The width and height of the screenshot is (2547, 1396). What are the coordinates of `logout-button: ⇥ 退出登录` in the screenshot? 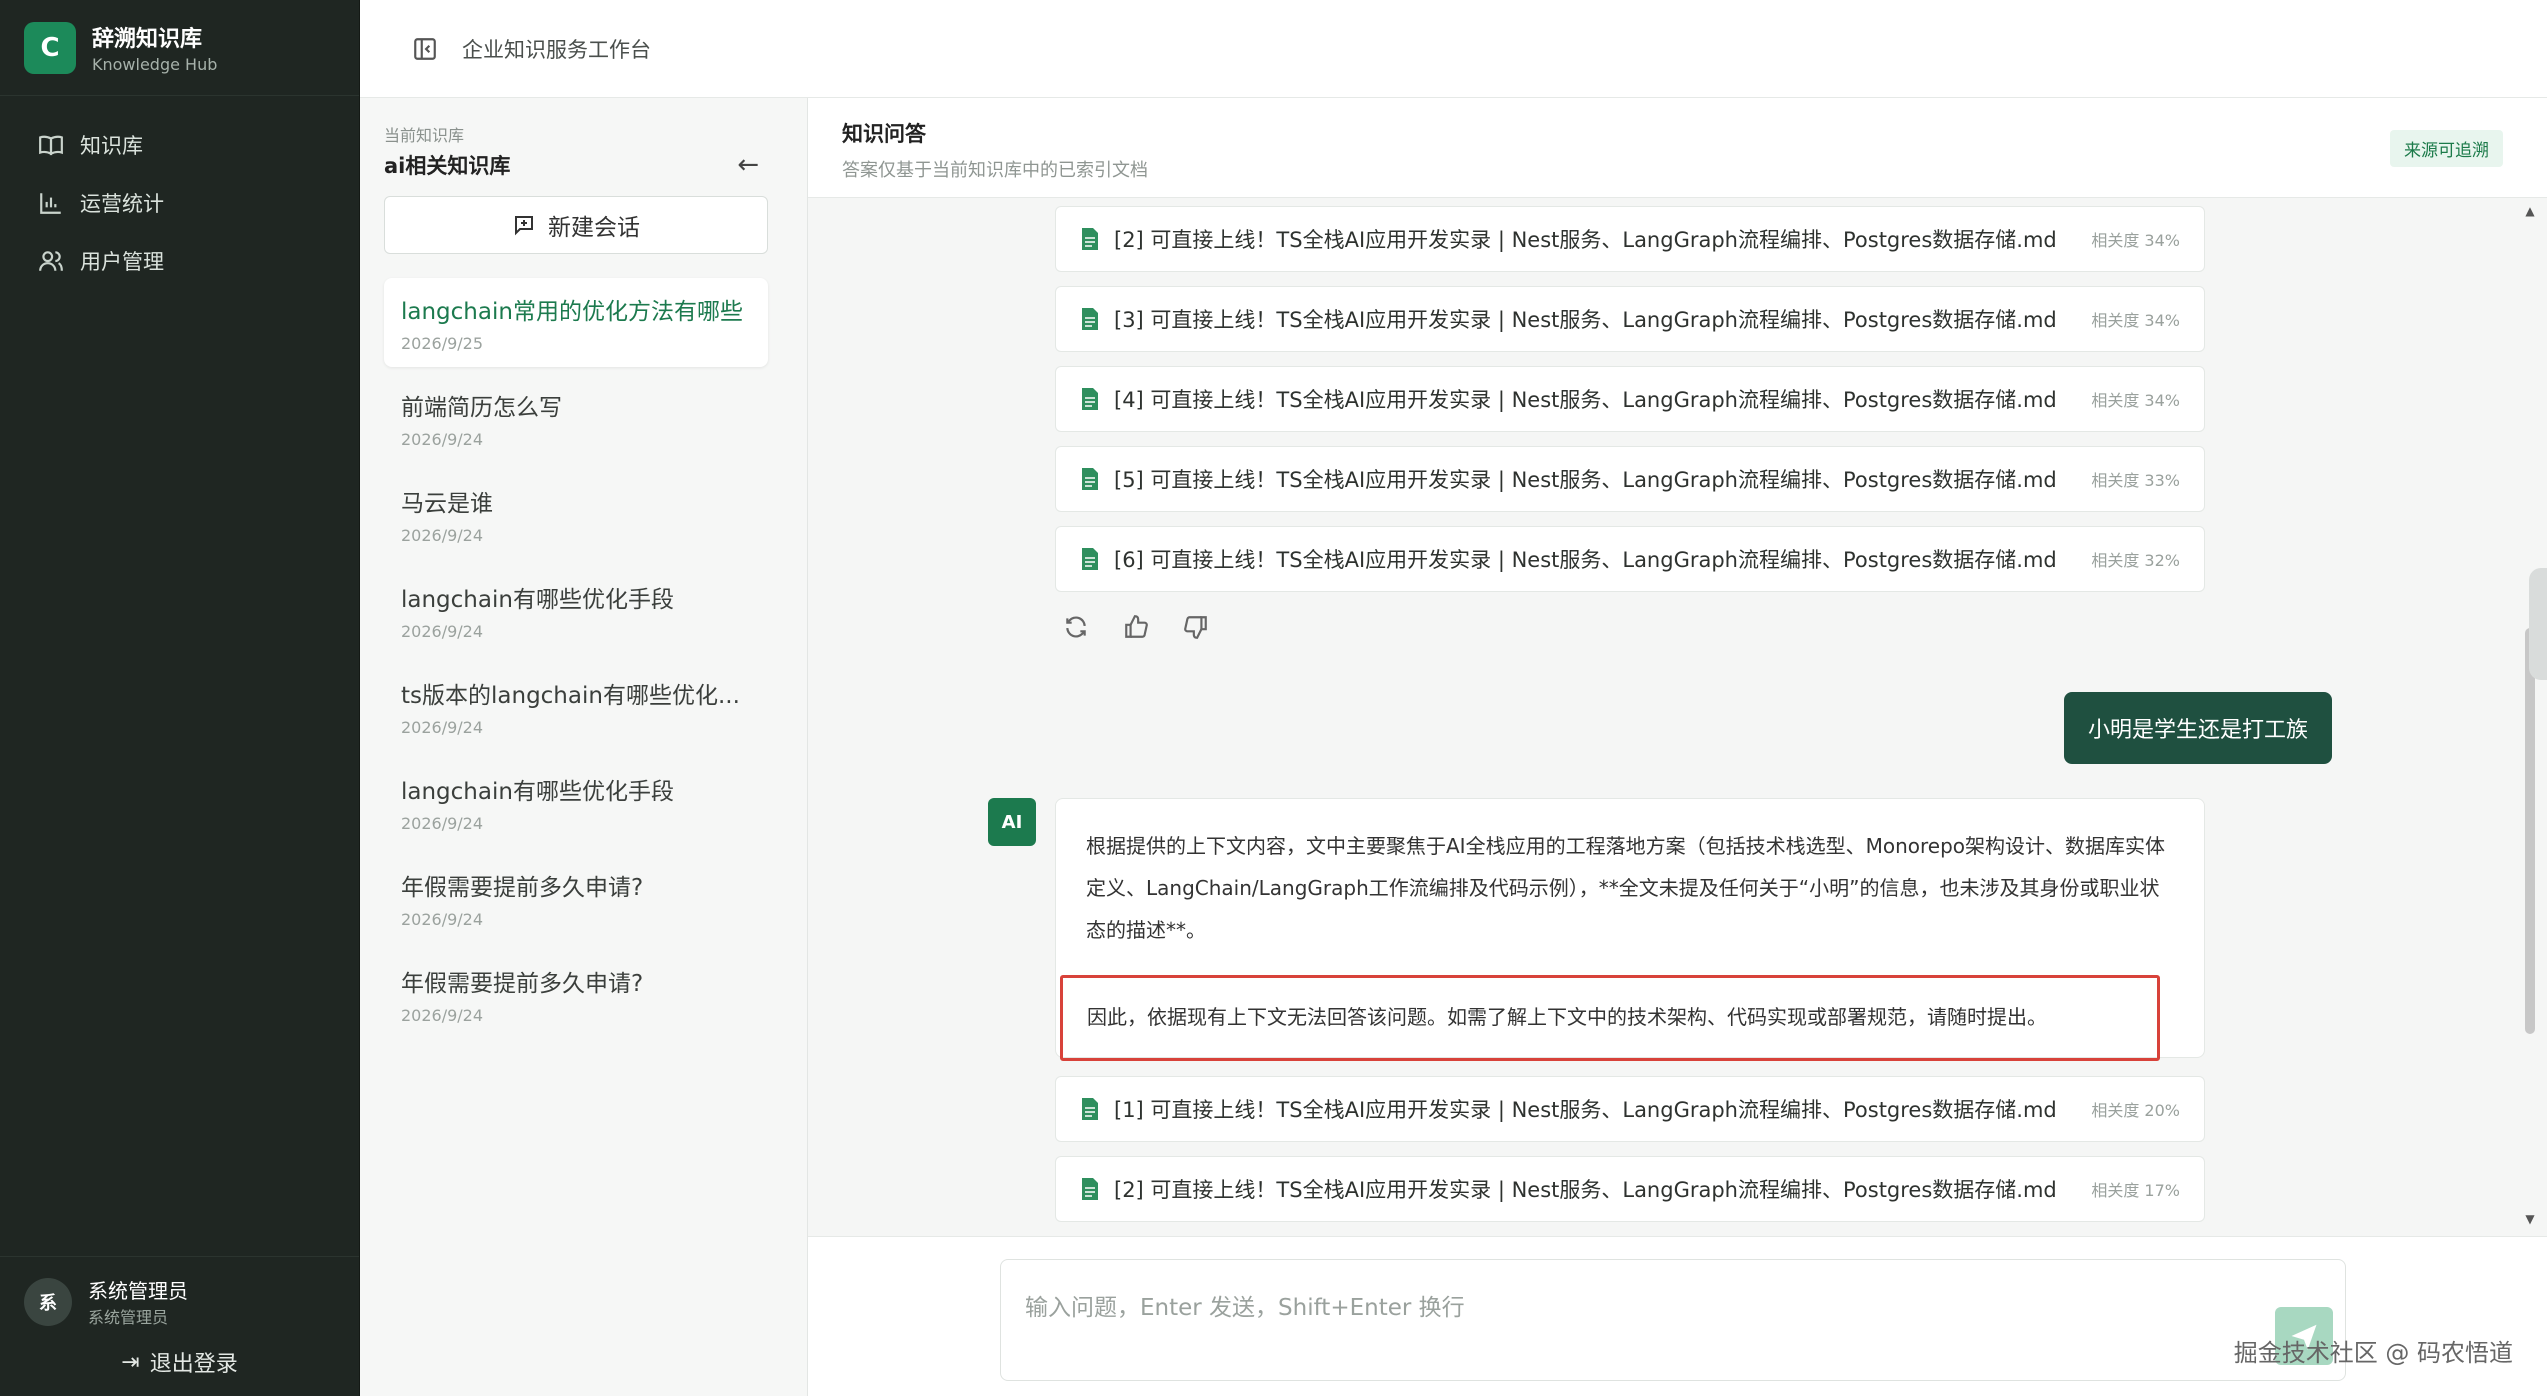 It's located at (179, 1362).